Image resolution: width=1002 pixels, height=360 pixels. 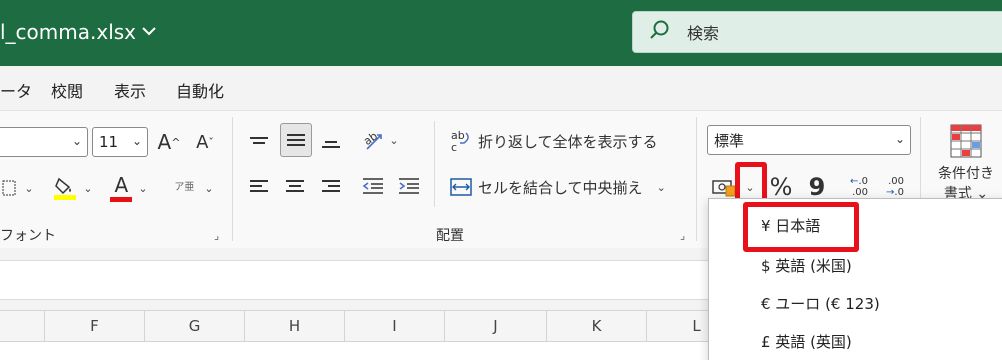 I want to click on decrease-indent-button, so click(x=373, y=186).